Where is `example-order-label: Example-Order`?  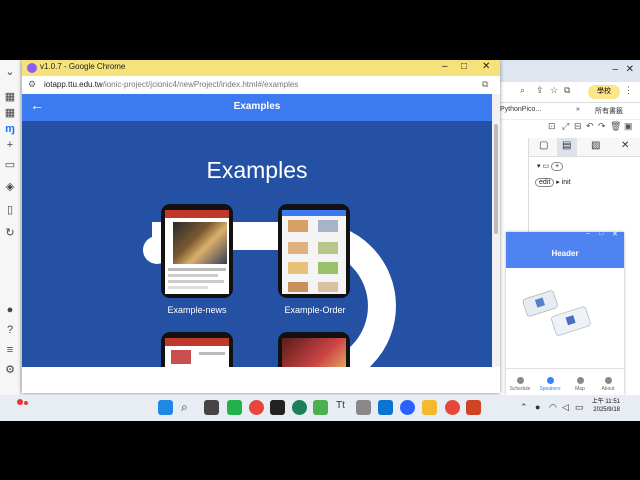 example-order-label: Example-Order is located at coordinates (315, 310).